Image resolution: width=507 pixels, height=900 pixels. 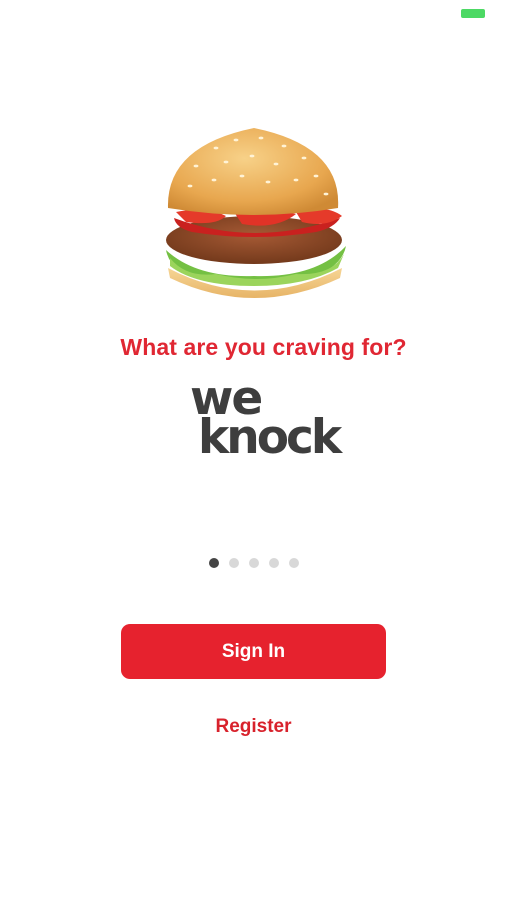 What do you see at coordinates (263, 347) in the screenshot?
I see `tagline: What are you craving for?` at bounding box center [263, 347].